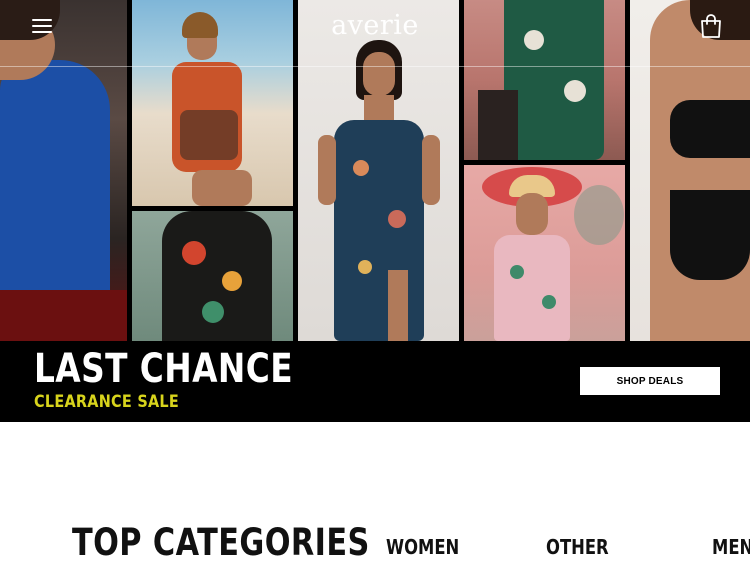 This screenshot has height=563, width=750. Describe the element at coordinates (375, 381) in the screenshot. I see `promo-strip: LAST CHANCE CLEARANCE SALE SHOP DEALS` at that location.